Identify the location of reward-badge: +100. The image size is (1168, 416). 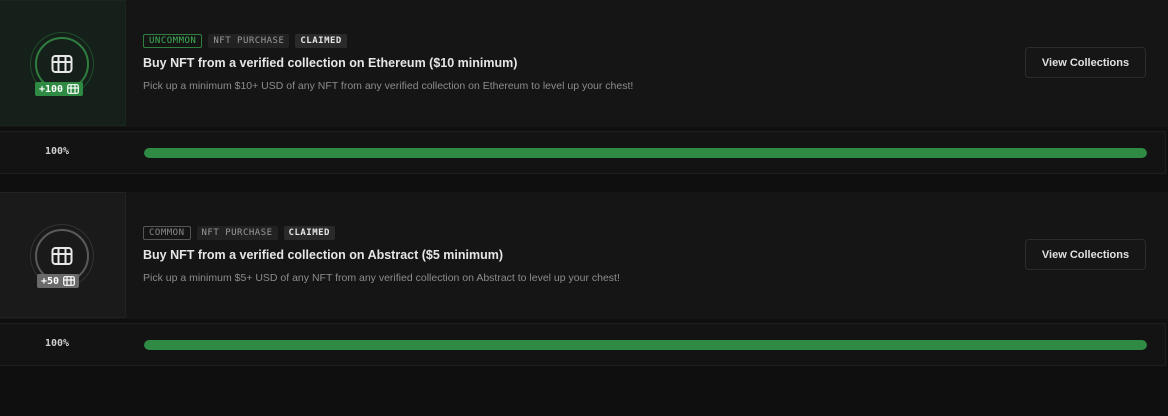
(59, 89).